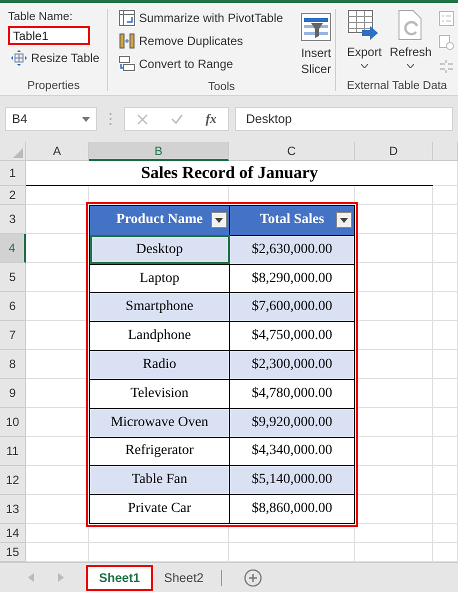 The width and height of the screenshot is (458, 592). I want to click on table-cell: Table Fan, so click(160, 479).